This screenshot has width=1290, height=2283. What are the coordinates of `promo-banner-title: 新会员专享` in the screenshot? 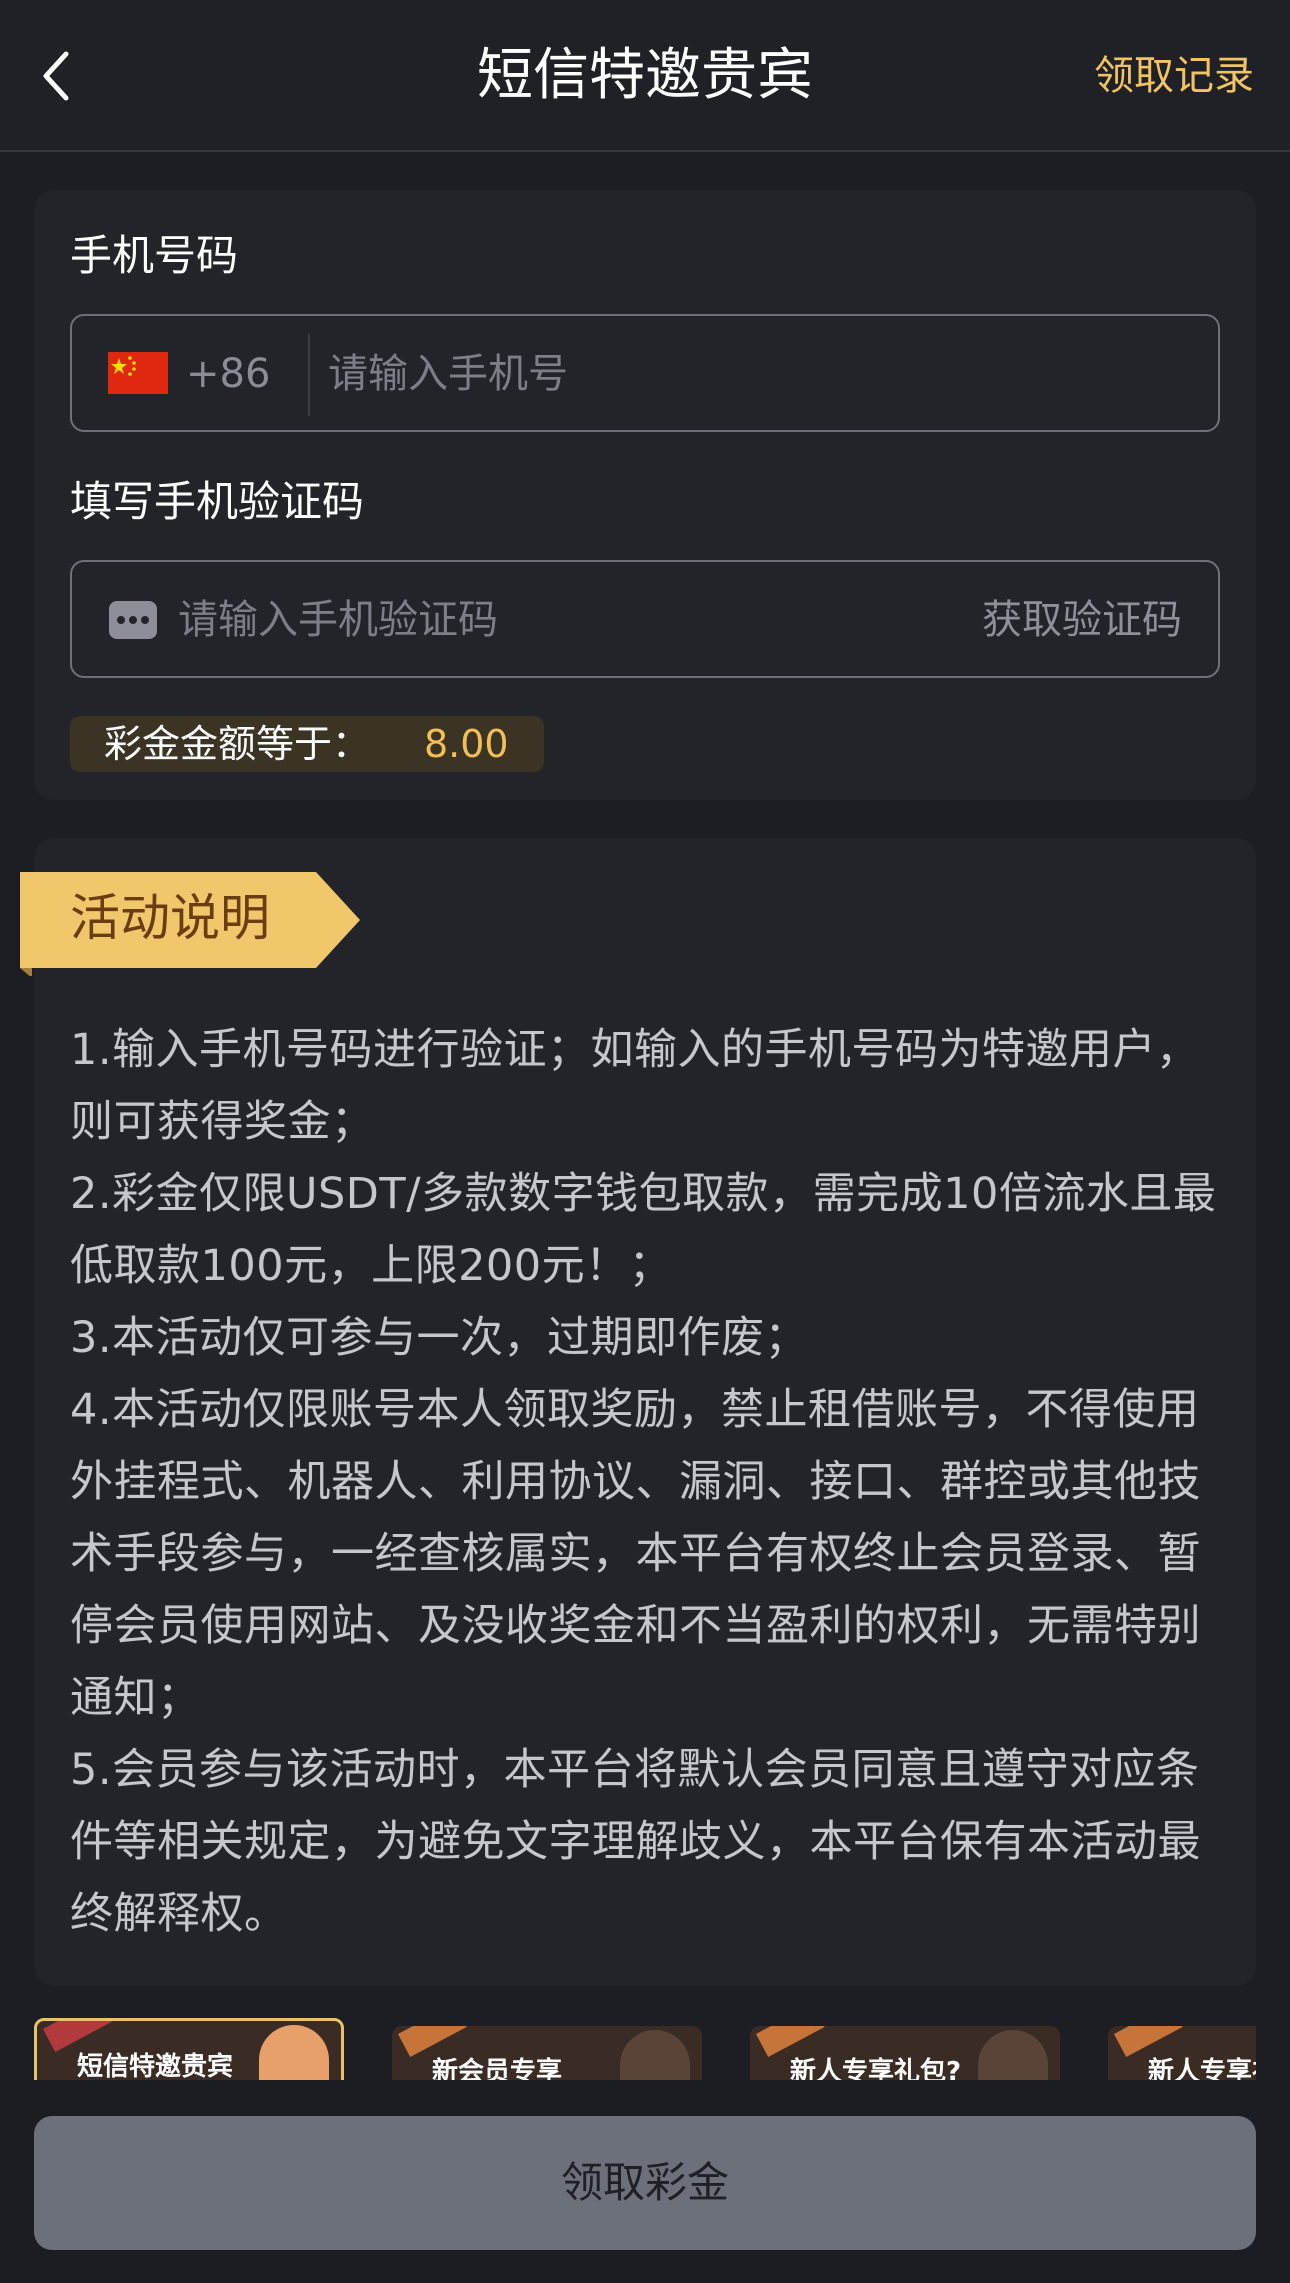 It's located at (497, 2068).